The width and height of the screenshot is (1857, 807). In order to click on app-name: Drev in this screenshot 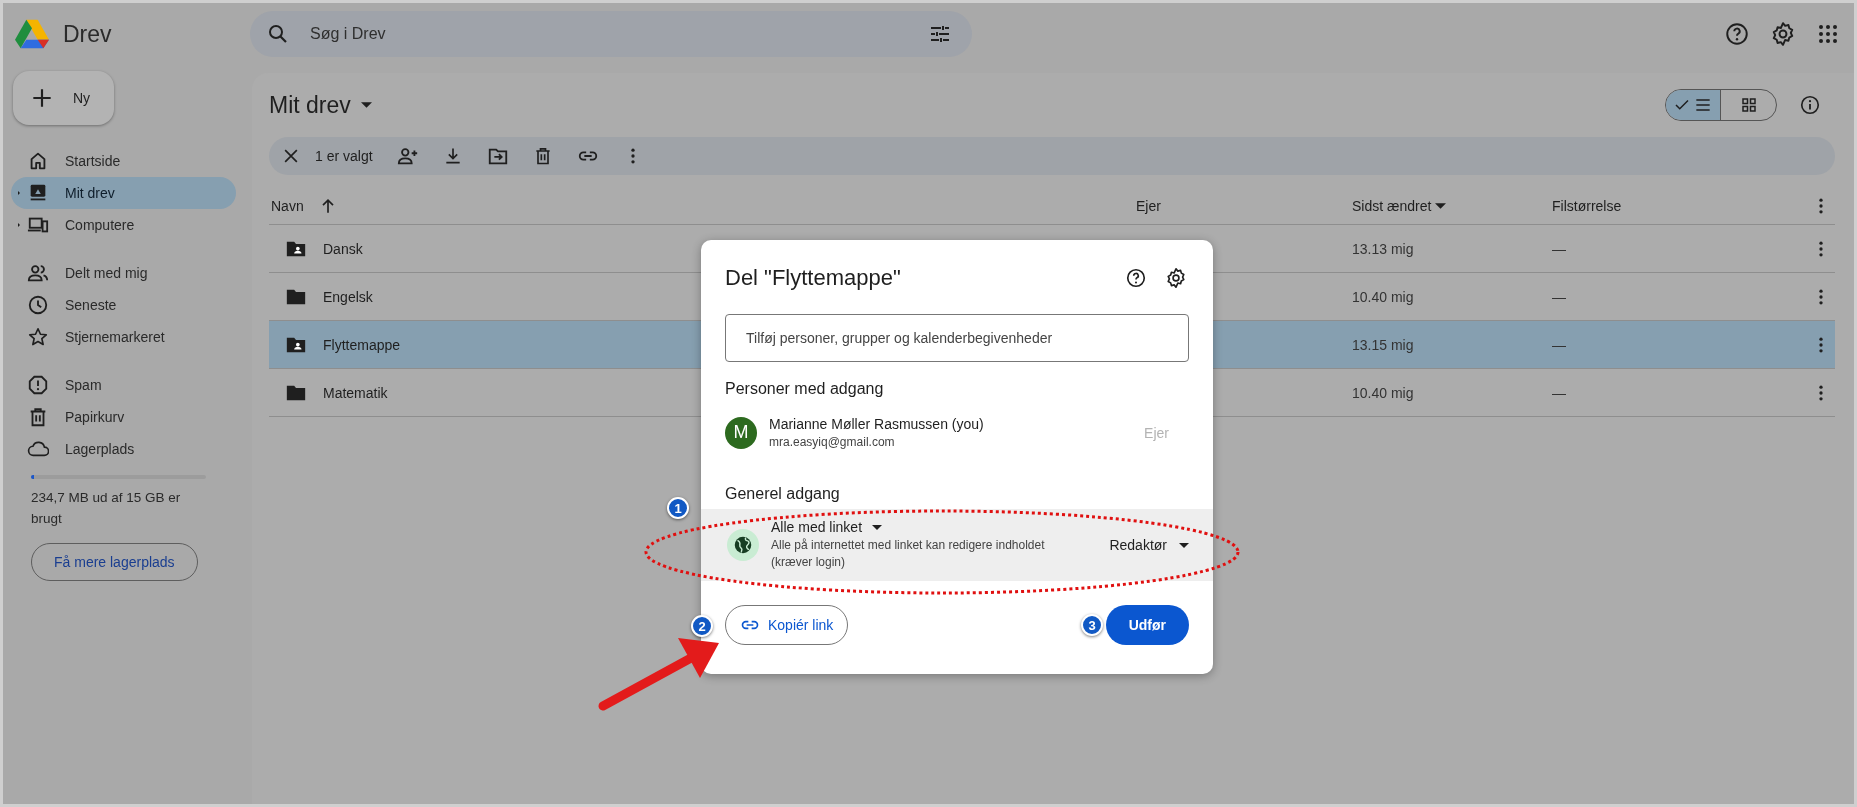, I will do `click(87, 34)`.